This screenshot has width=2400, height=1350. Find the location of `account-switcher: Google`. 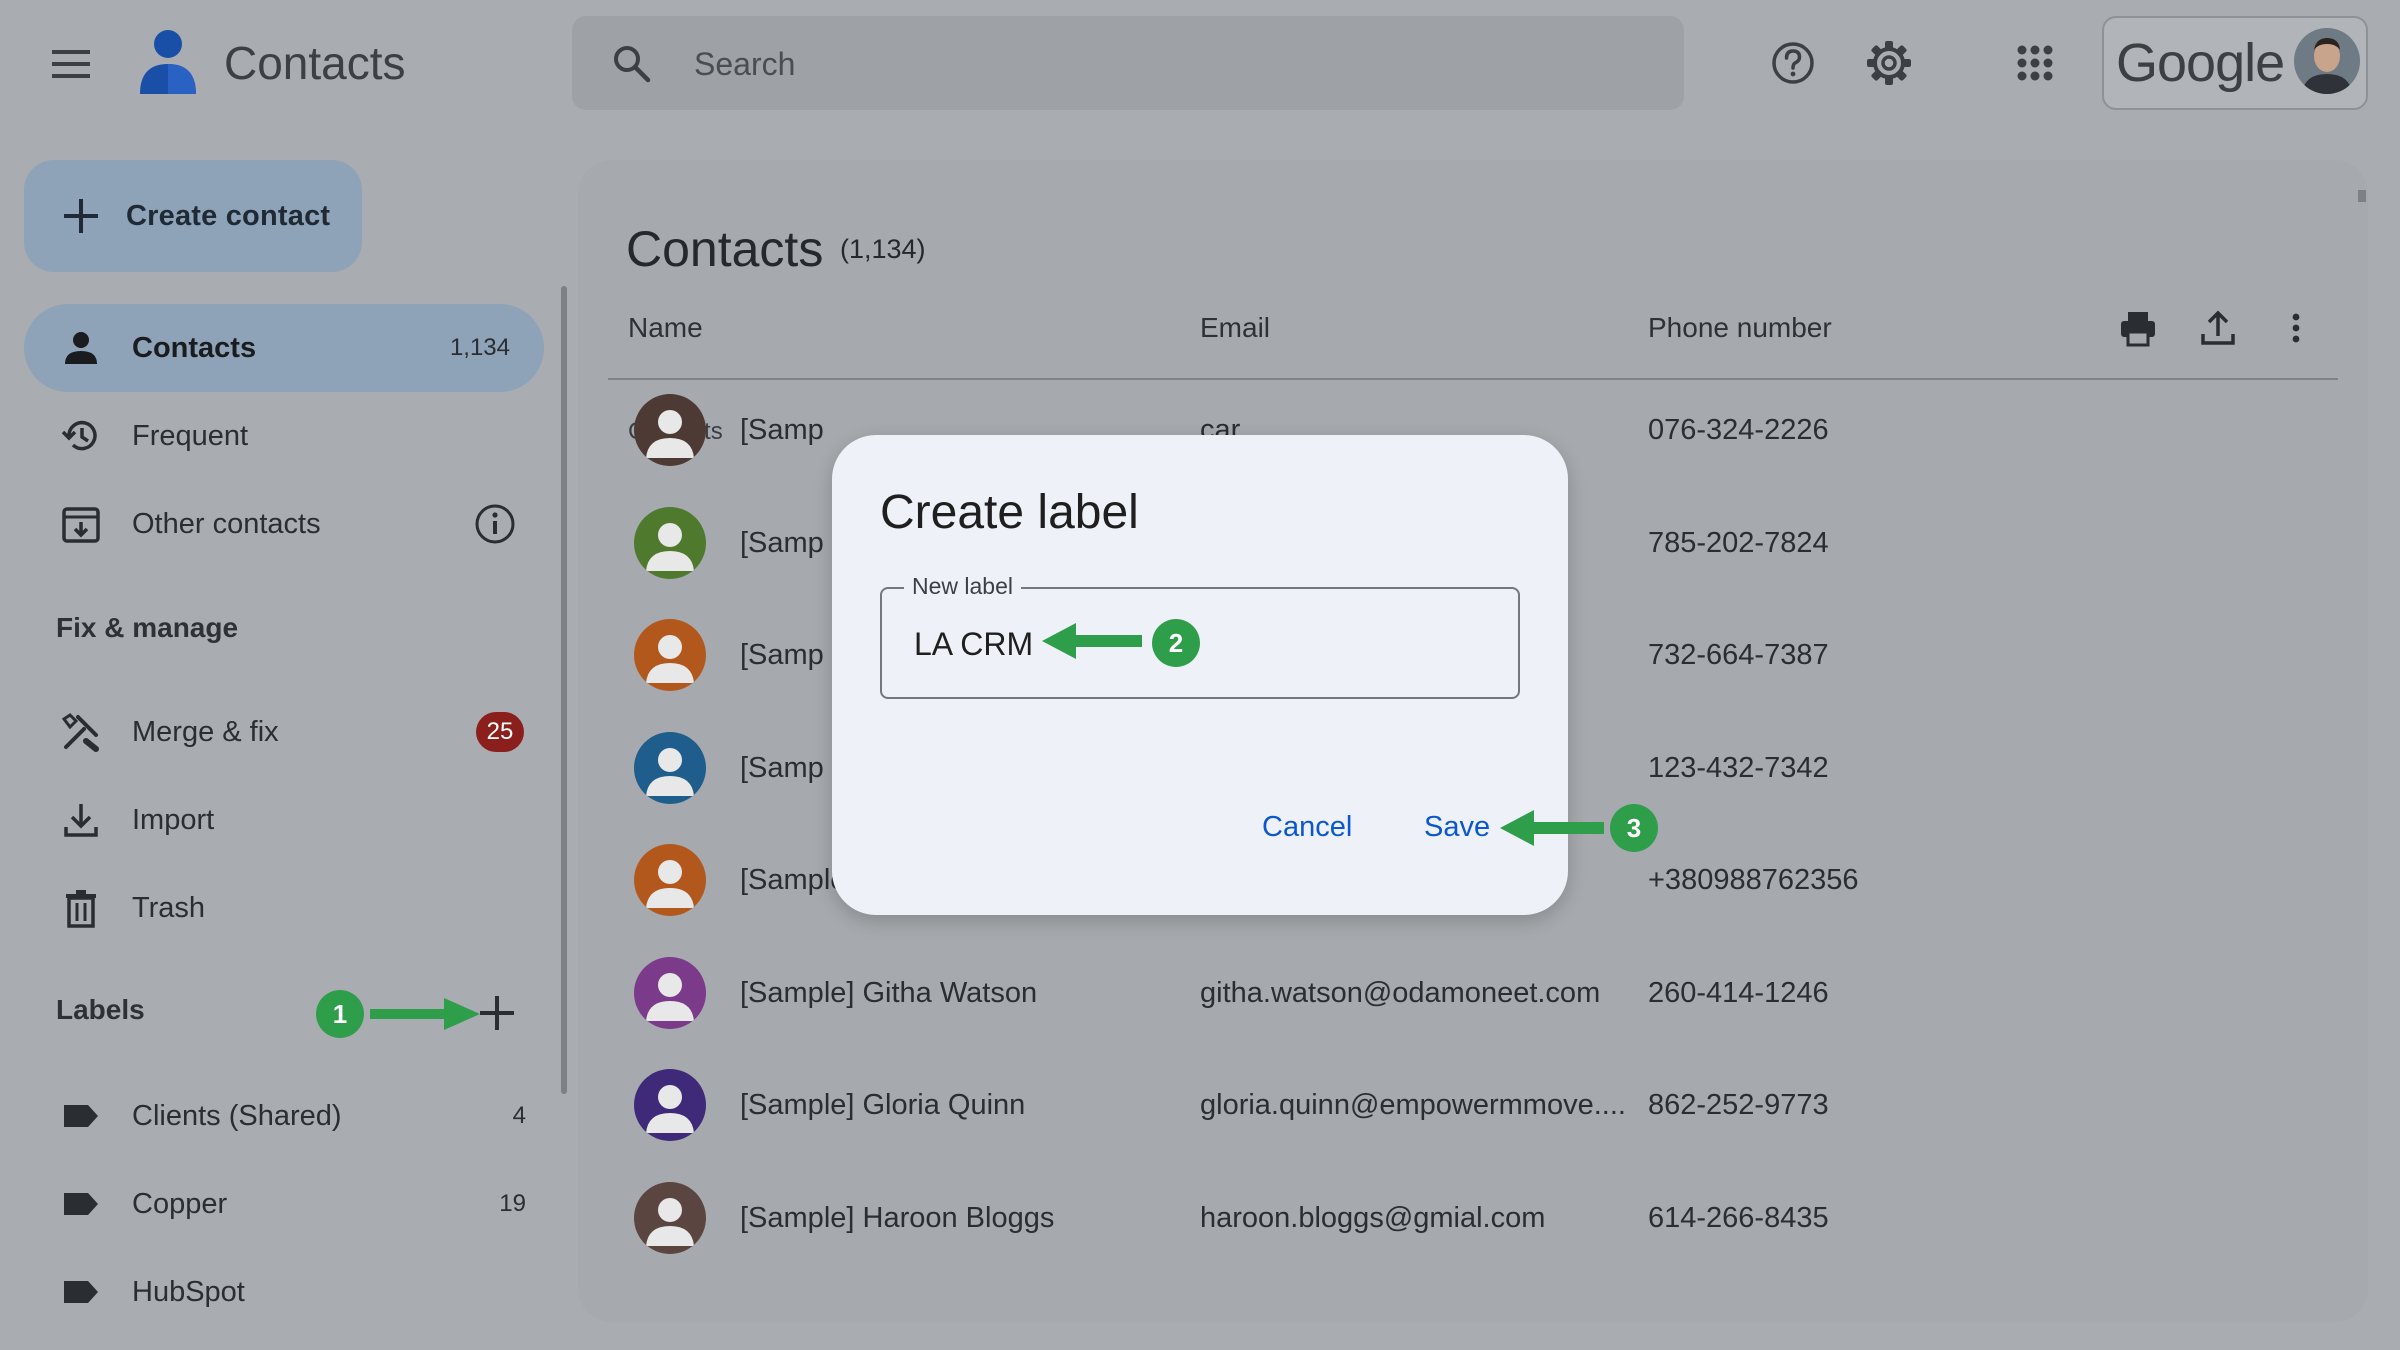

account-switcher: Google is located at coordinates (2235, 63).